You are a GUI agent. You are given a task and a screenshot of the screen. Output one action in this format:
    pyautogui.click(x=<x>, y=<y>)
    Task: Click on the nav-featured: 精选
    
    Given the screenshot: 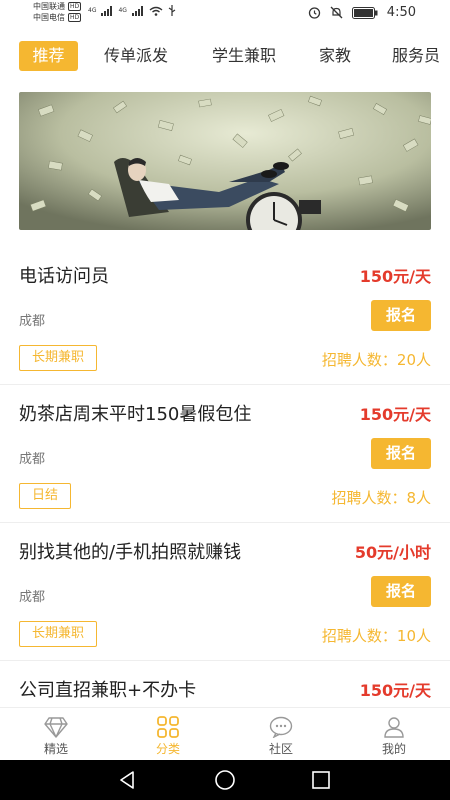 What is the action you would take?
    pyautogui.click(x=56, y=734)
    